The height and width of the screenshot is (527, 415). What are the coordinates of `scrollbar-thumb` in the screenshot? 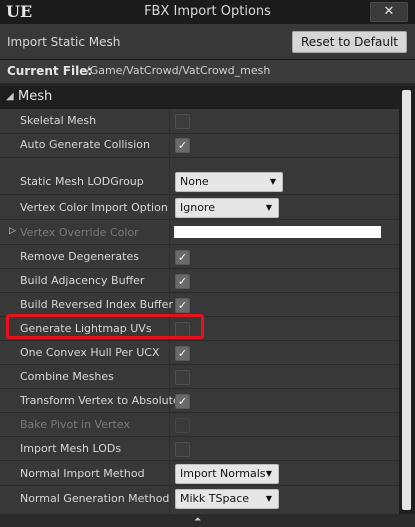 It's located at (406, 300).